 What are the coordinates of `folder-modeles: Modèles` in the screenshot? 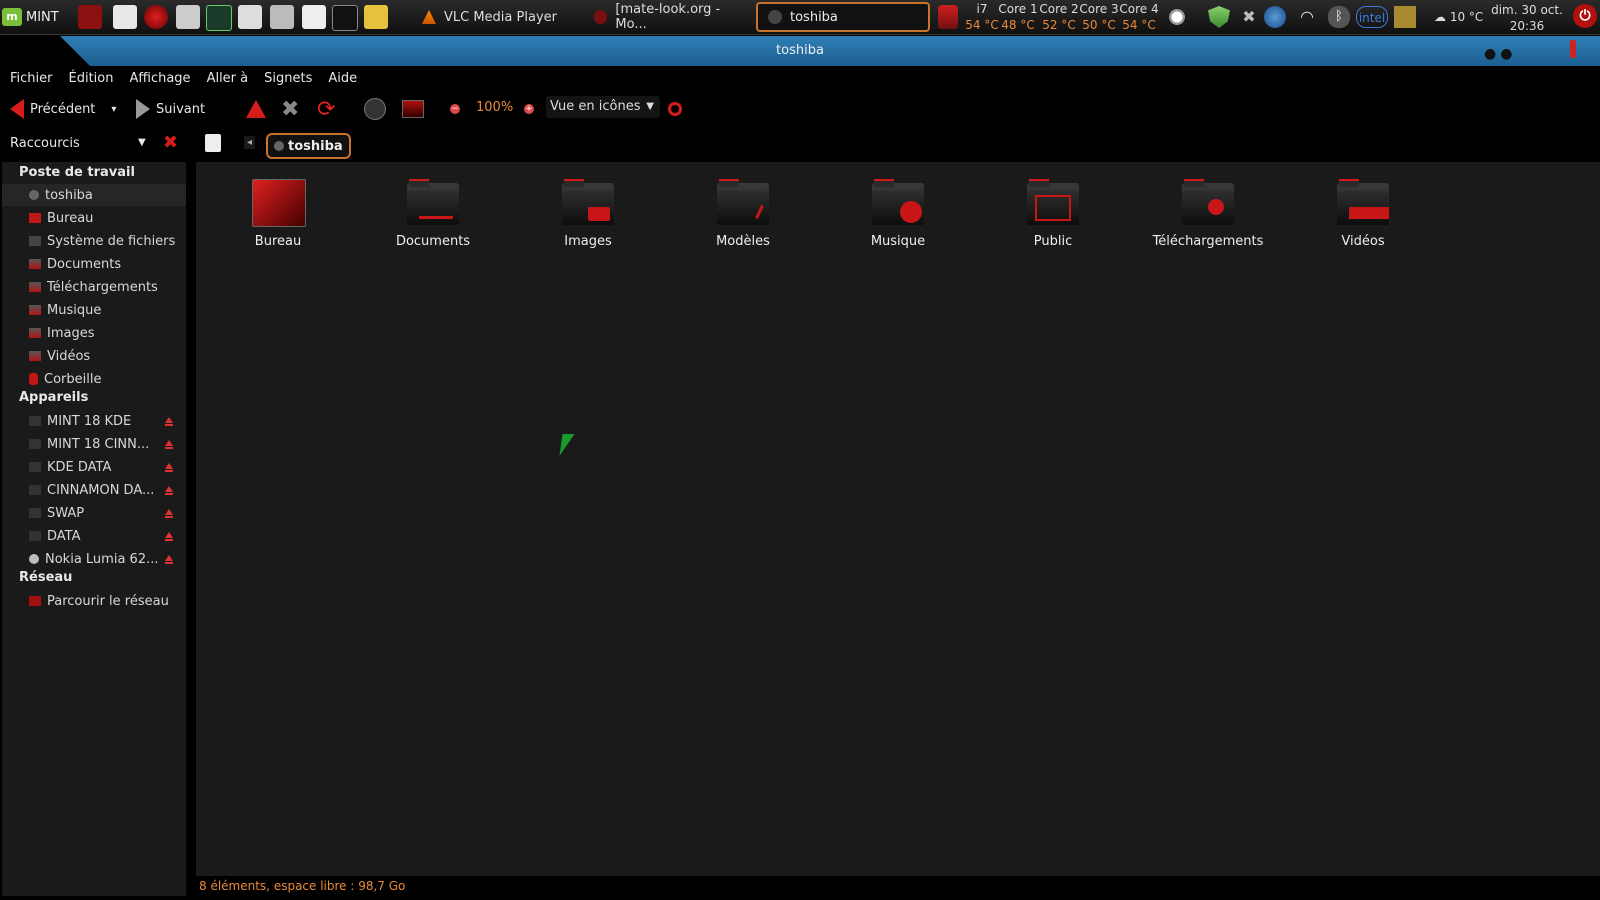 It's located at (743, 213).